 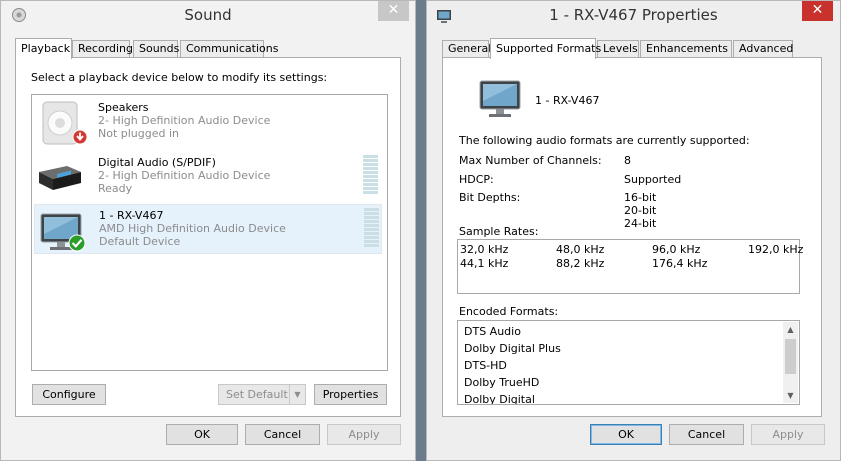 What do you see at coordinates (257, 394) in the screenshot?
I see `set-default-label: Set Default` at bounding box center [257, 394].